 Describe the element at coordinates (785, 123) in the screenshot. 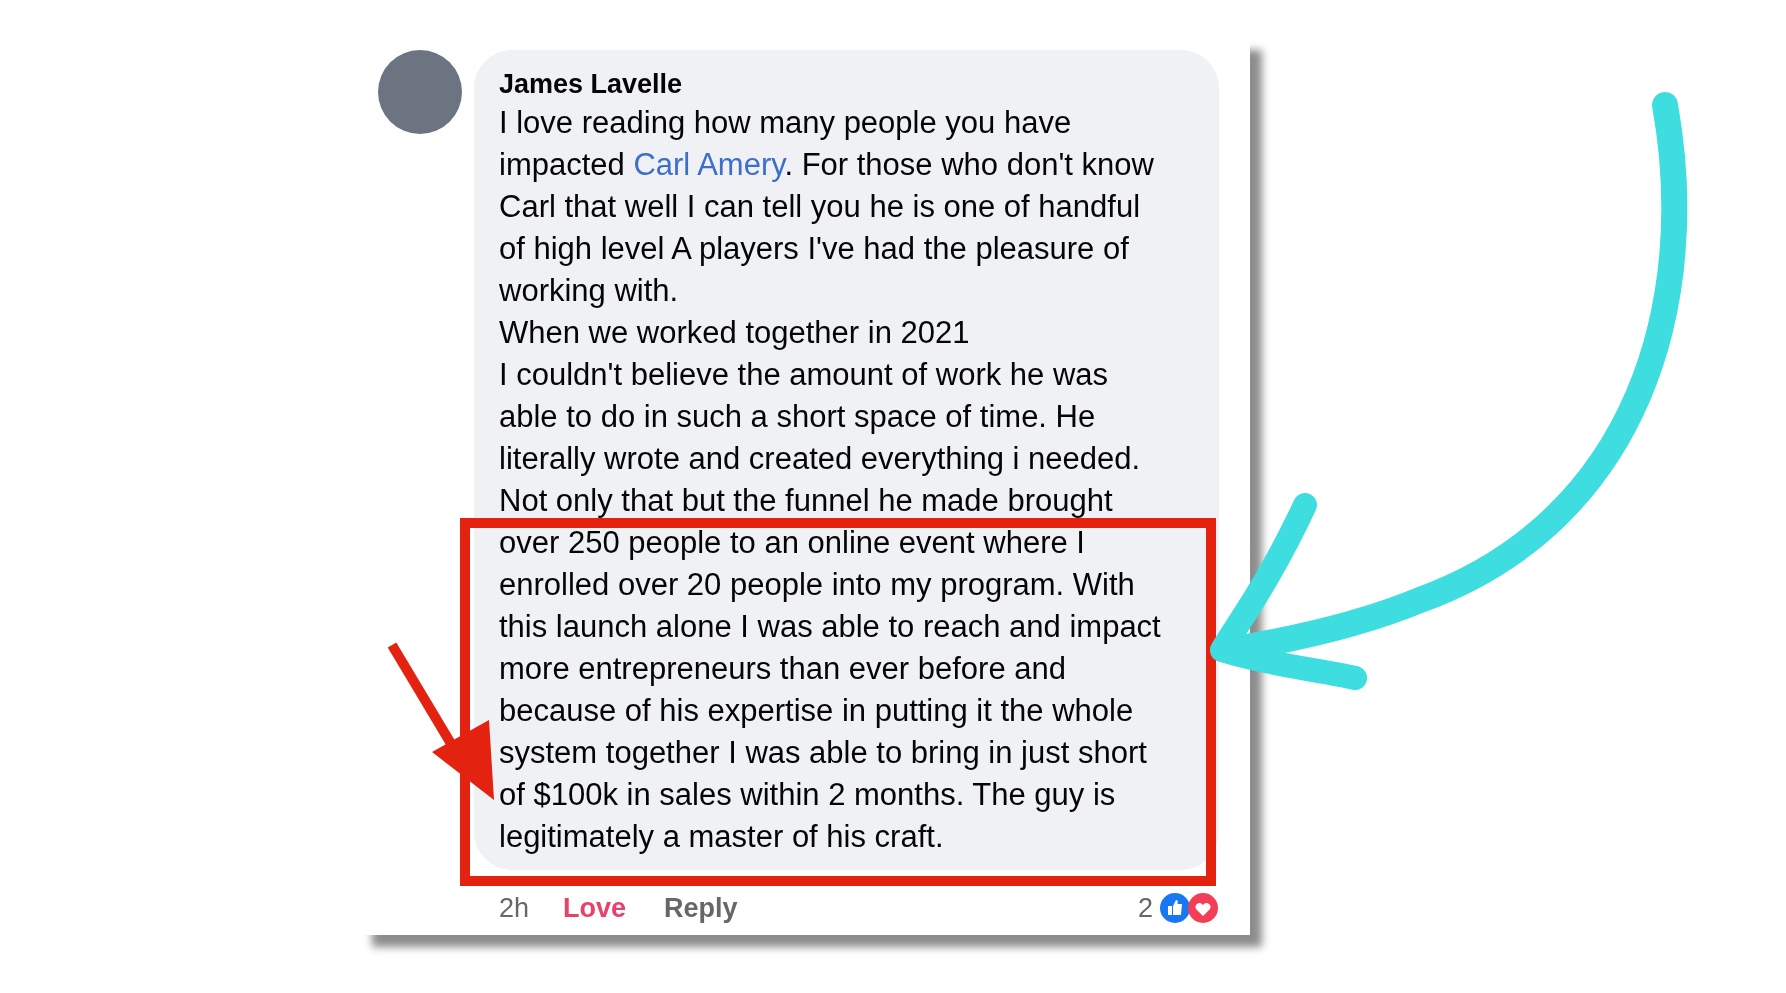

I see `comment-text: I love reading how many people you have` at that location.